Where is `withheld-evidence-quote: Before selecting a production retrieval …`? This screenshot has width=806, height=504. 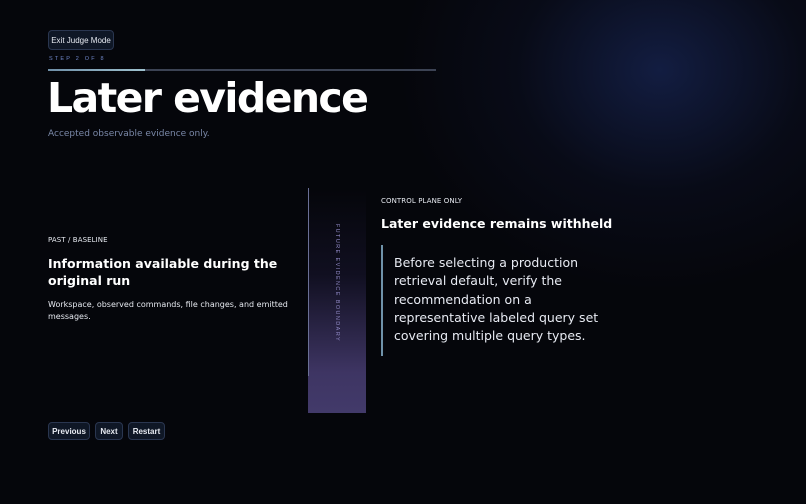
withheld-evidence-quote: Before selecting a production retrieval … is located at coordinates (496, 299).